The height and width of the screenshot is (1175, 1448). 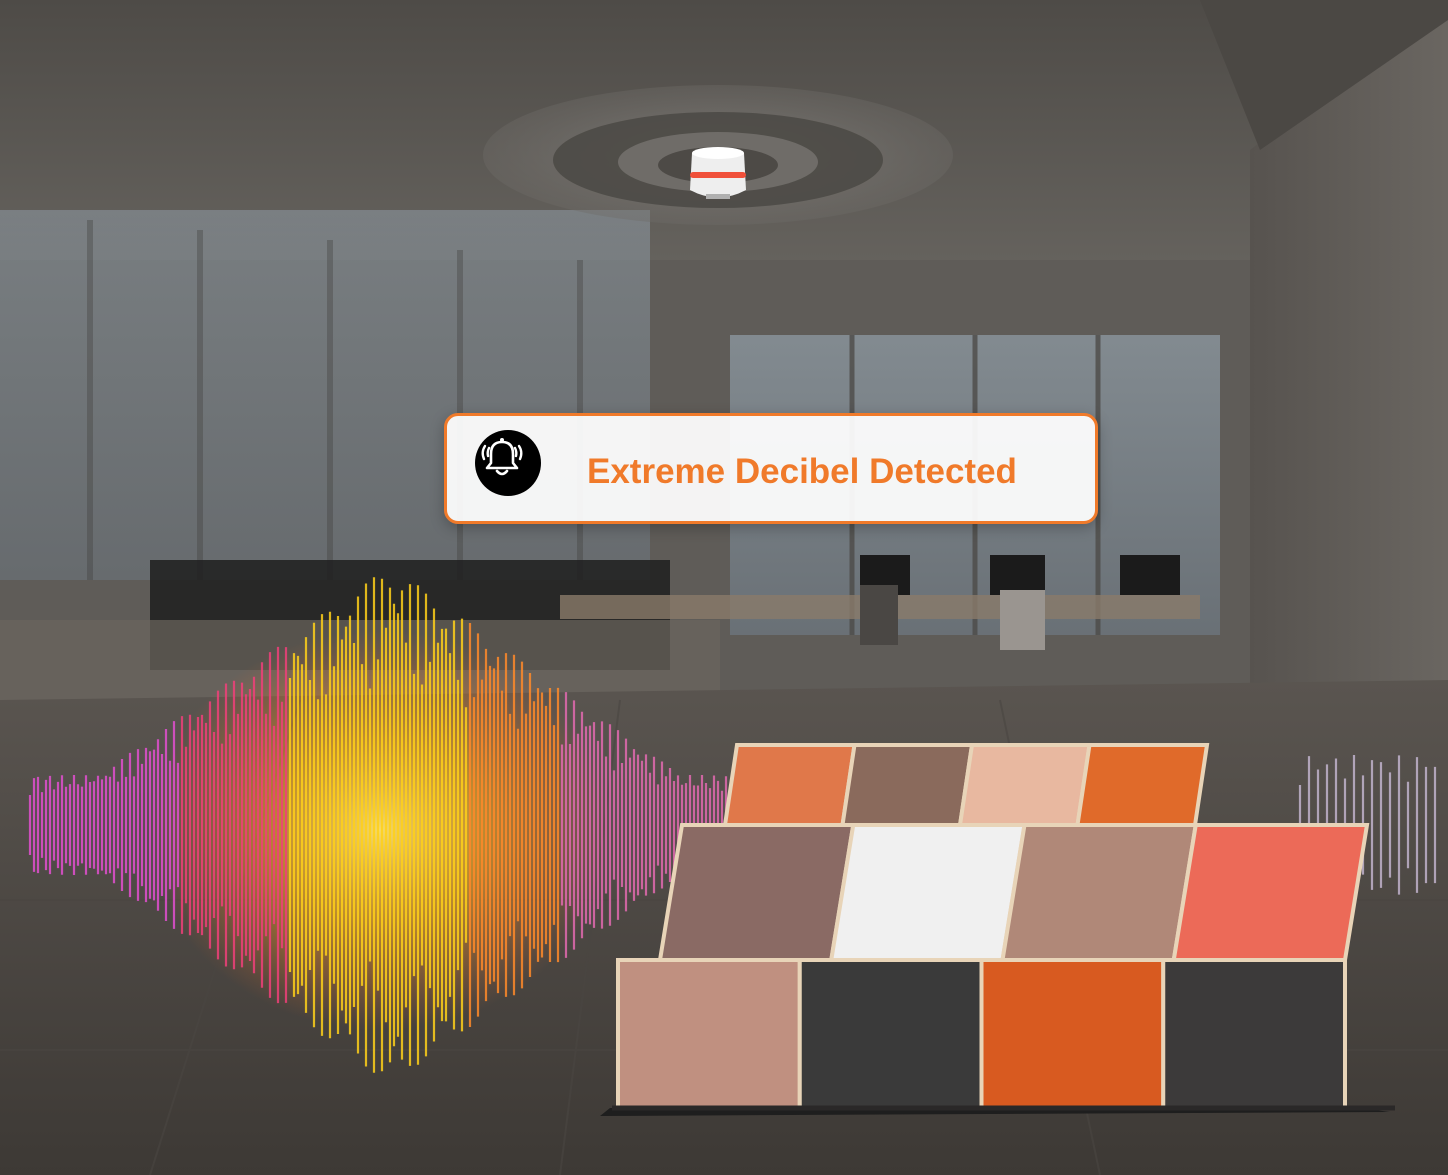 What do you see at coordinates (802, 471) in the screenshot?
I see `alert-message: Extreme Decibel Detected` at bounding box center [802, 471].